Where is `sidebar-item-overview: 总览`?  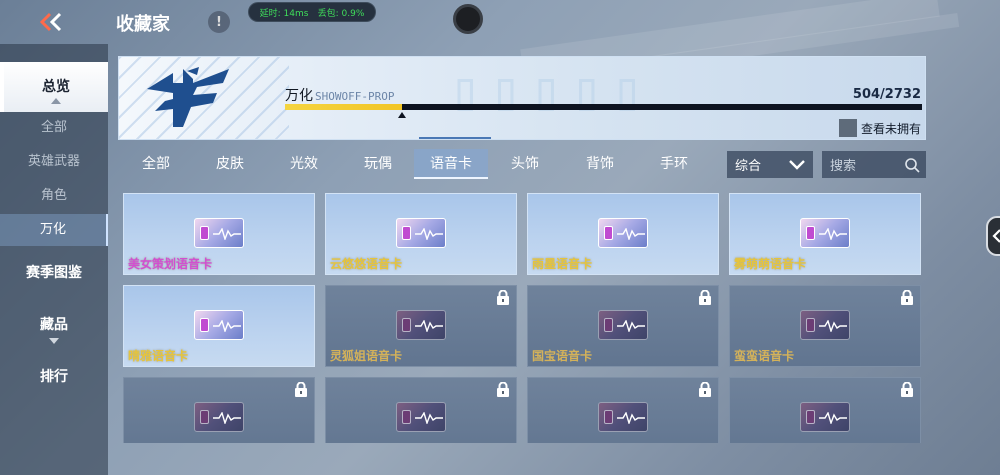 sidebar-item-overview: 总览 is located at coordinates (54, 87).